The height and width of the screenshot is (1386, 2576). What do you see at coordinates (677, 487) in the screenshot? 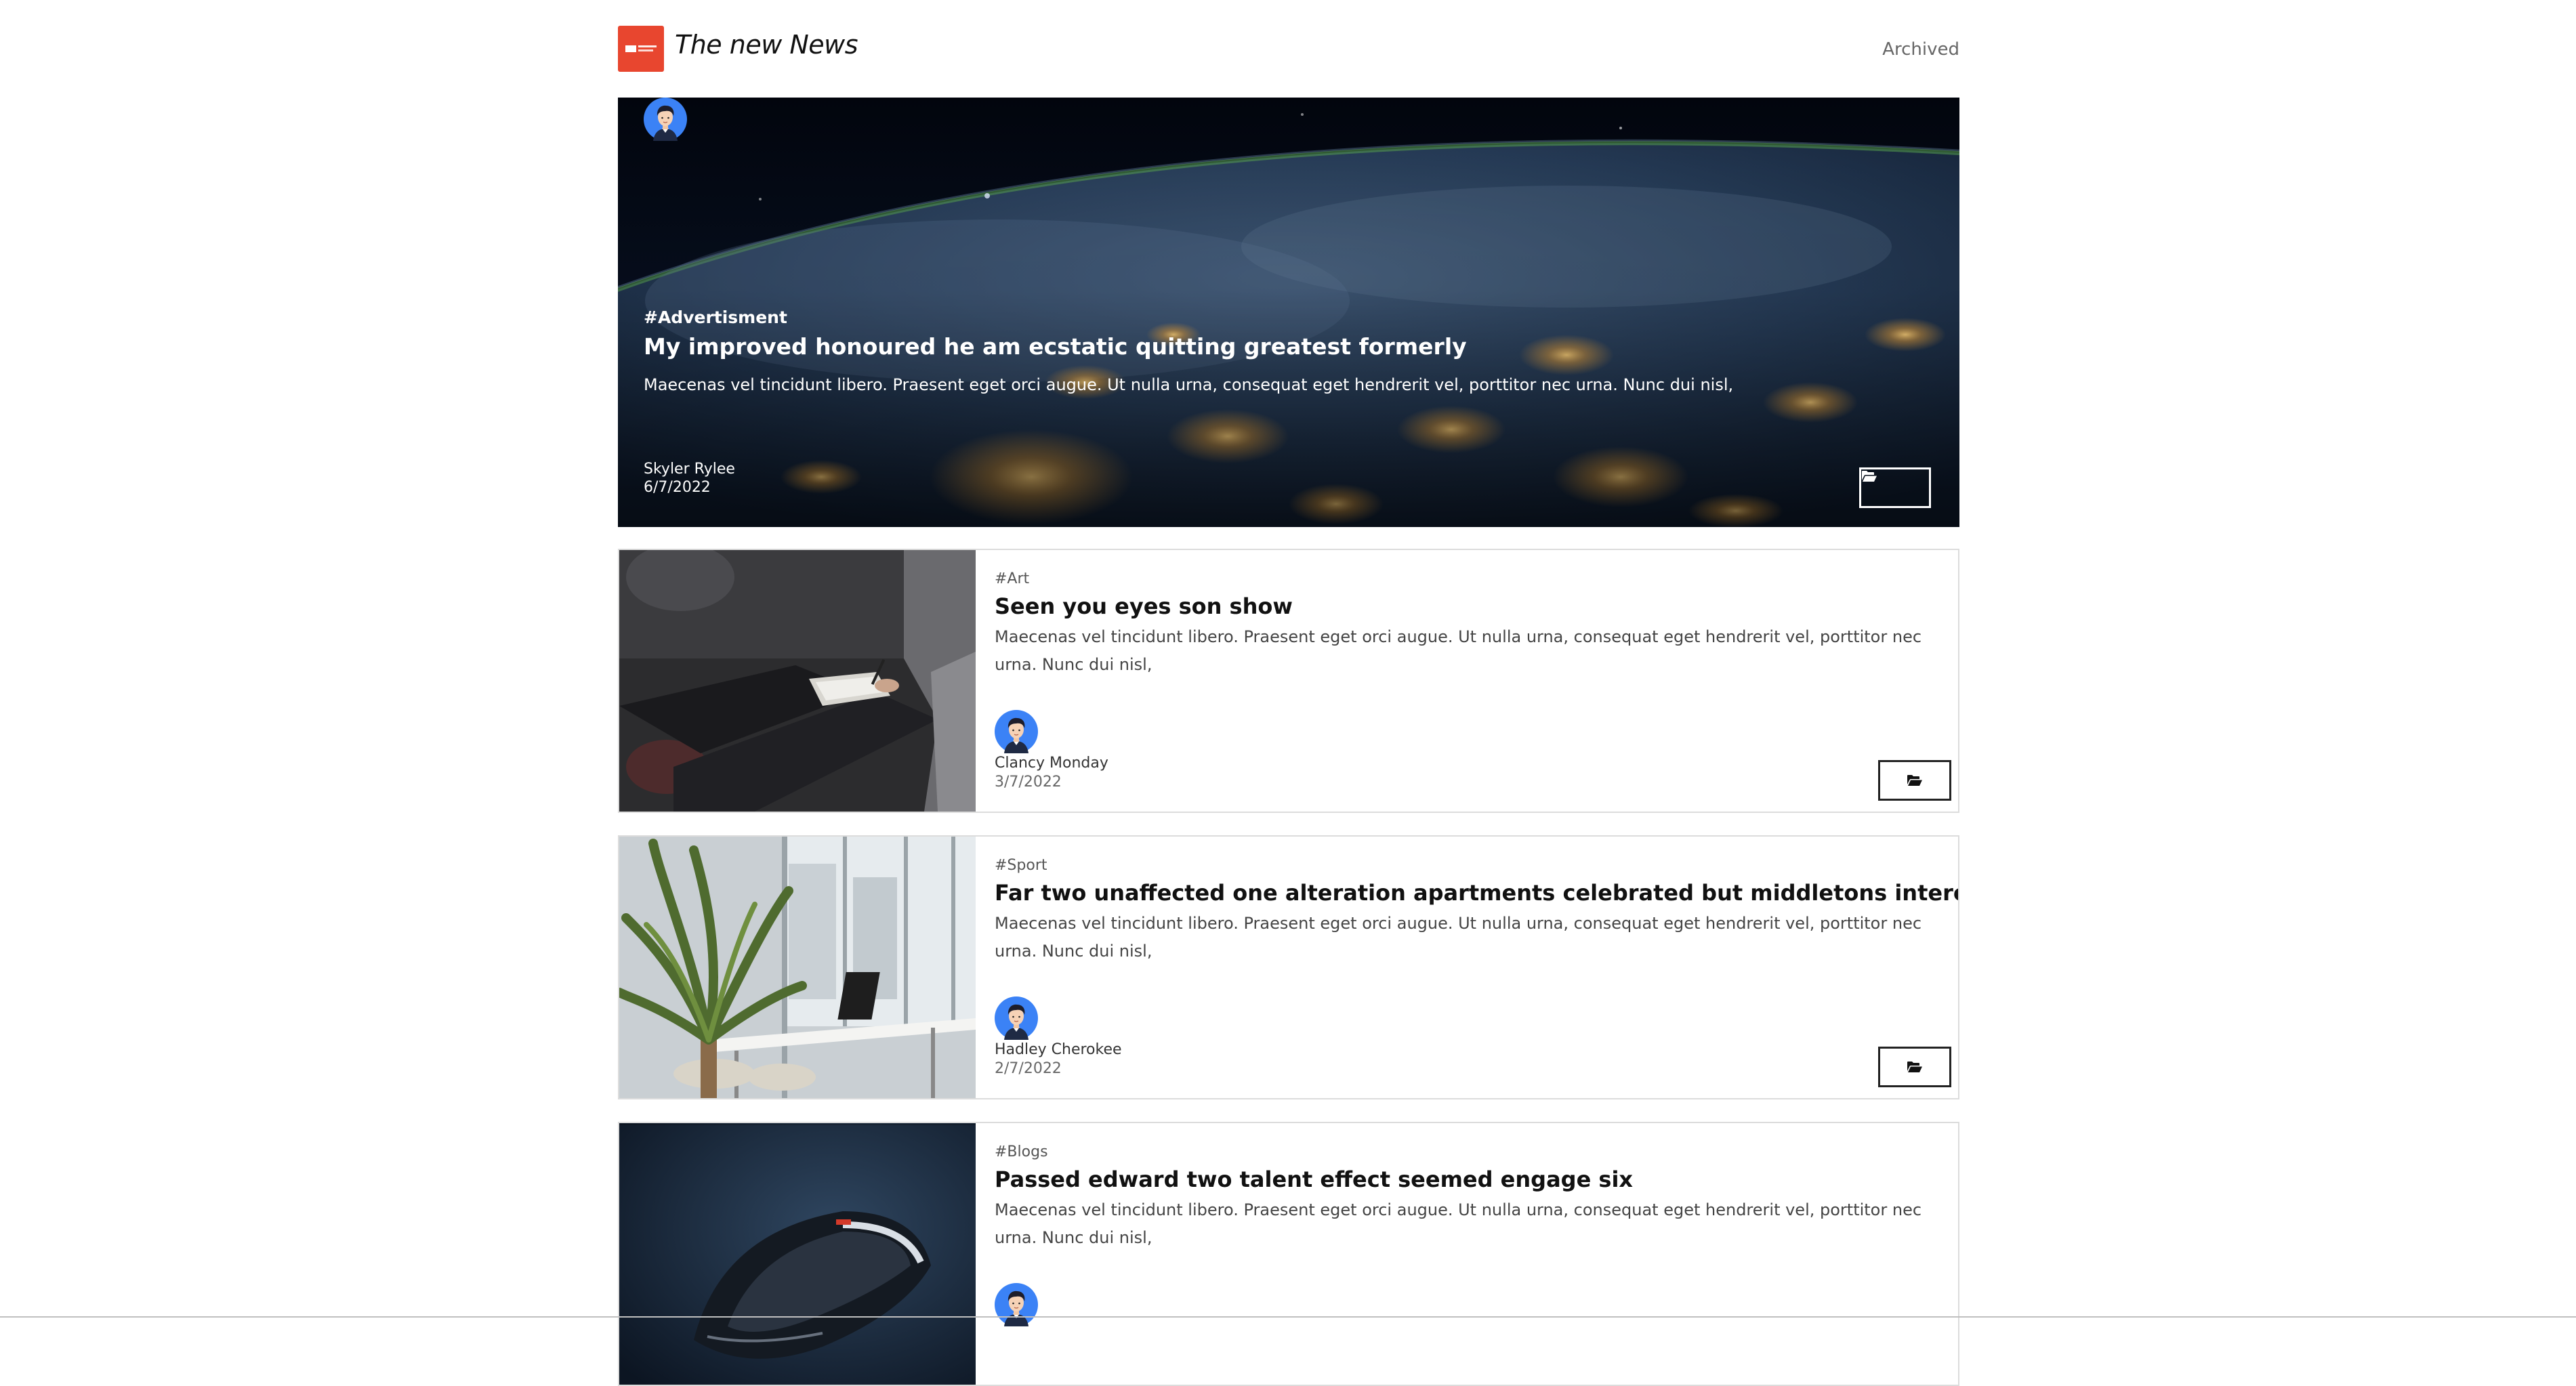
I see `article-date: 6/7/2022` at bounding box center [677, 487].